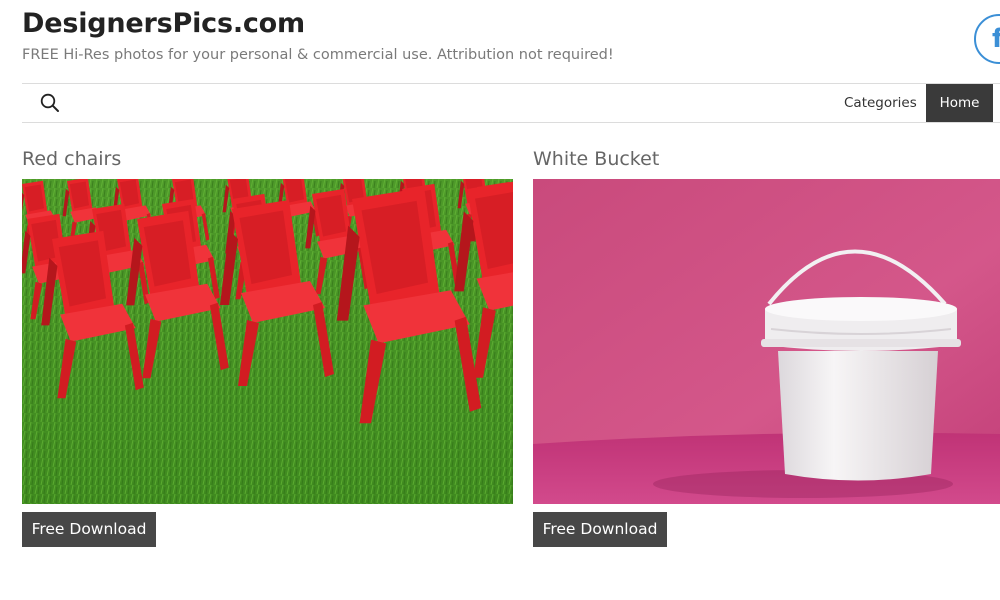 The height and width of the screenshot is (600, 1000). Describe the element at coordinates (511, 103) in the screenshot. I see `main-navbar: Categories Home` at that location.